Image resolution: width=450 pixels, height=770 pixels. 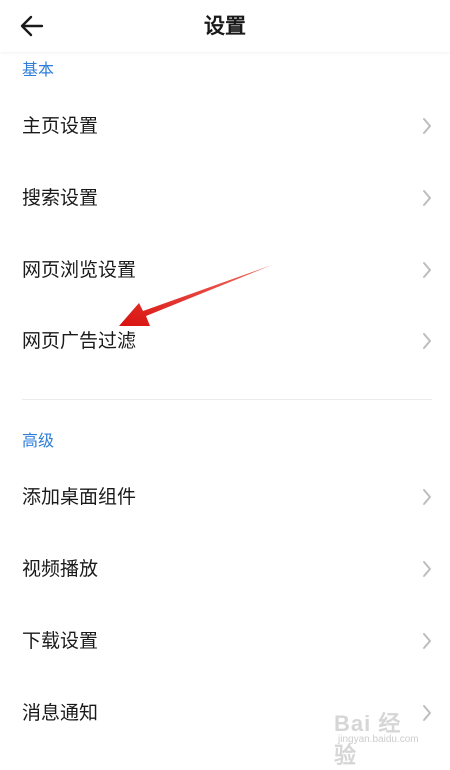 What do you see at coordinates (60, 126) in the screenshot?
I see `settings-item-label: 主页设置` at bounding box center [60, 126].